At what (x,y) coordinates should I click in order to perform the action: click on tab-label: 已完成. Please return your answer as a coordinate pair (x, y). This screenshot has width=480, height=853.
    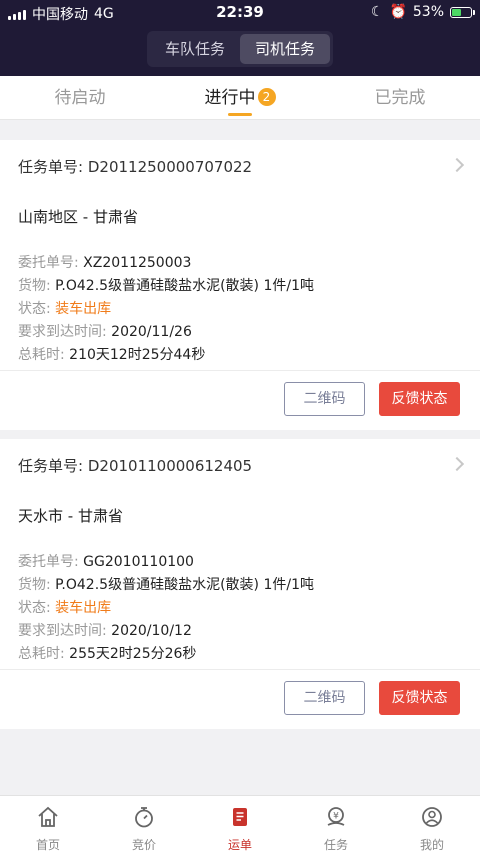
    Looking at the image, I should click on (400, 98).